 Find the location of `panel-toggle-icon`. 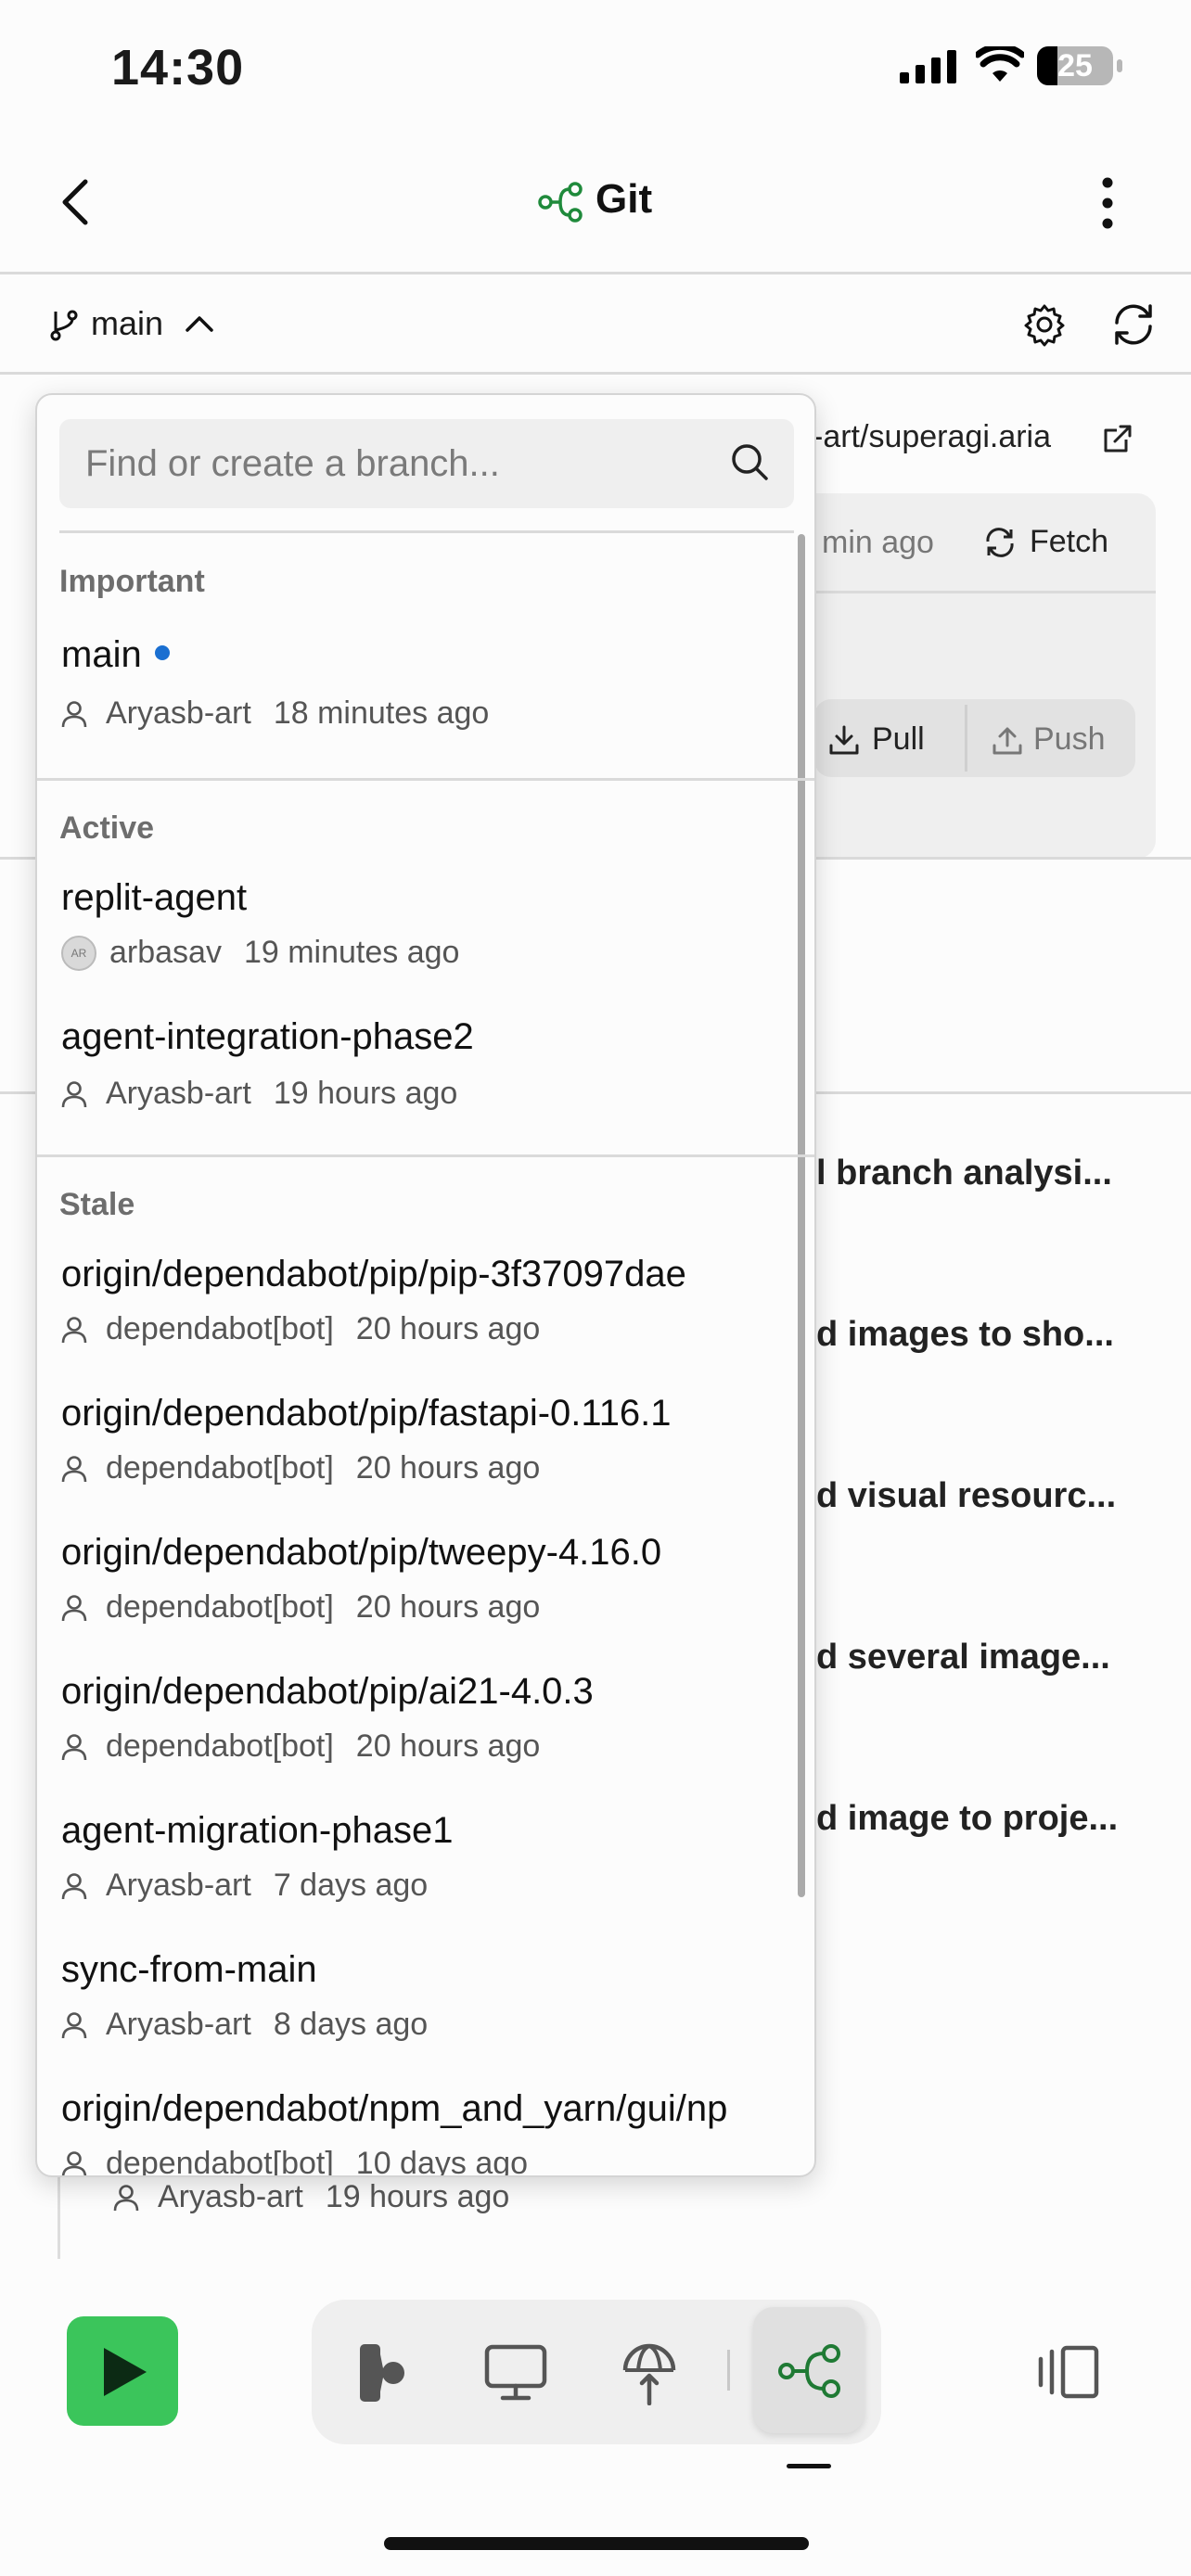

panel-toggle-icon is located at coordinates (1068, 2372).